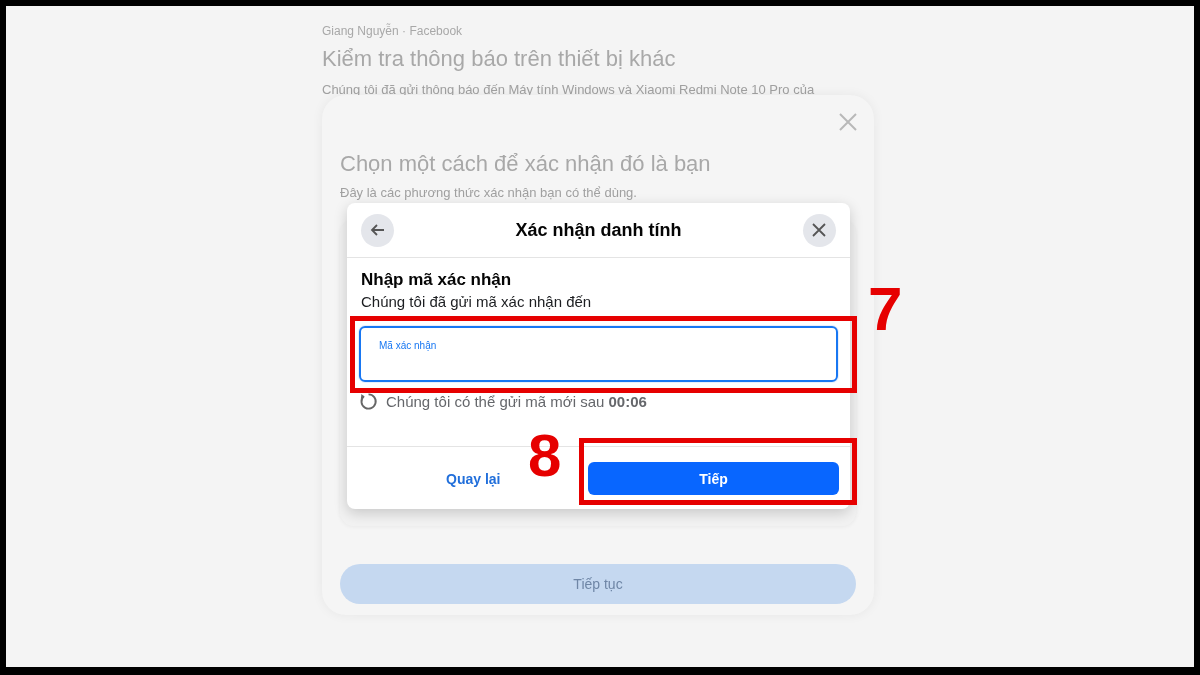 This screenshot has width=1200, height=675. I want to click on back-link: Quay lại, so click(473, 478).